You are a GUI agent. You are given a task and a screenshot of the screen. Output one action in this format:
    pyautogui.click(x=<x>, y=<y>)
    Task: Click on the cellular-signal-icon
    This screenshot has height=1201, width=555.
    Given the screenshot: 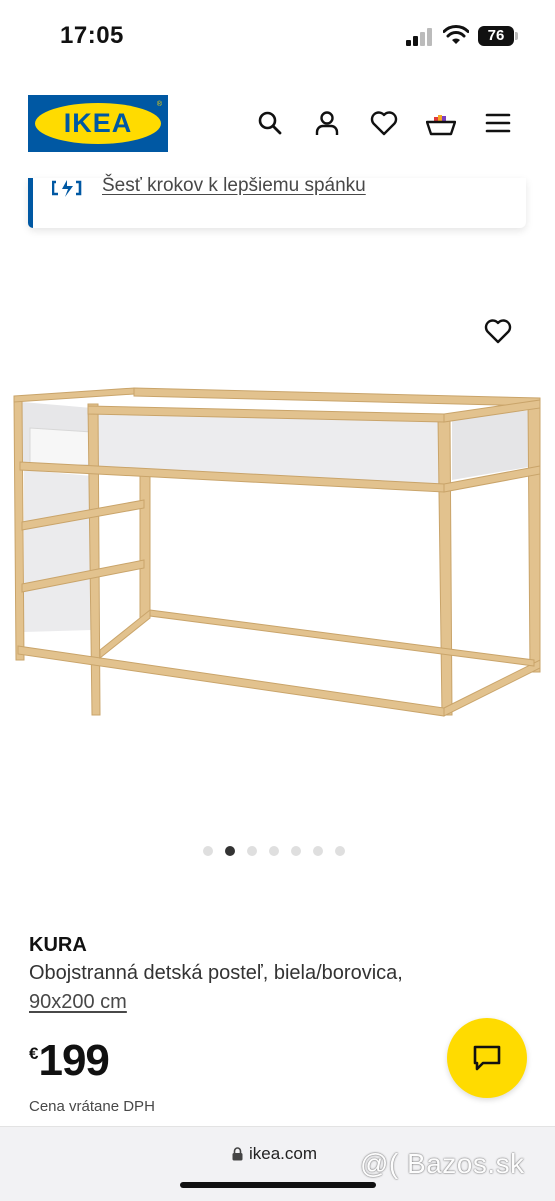 What is the action you would take?
    pyautogui.click(x=419, y=37)
    